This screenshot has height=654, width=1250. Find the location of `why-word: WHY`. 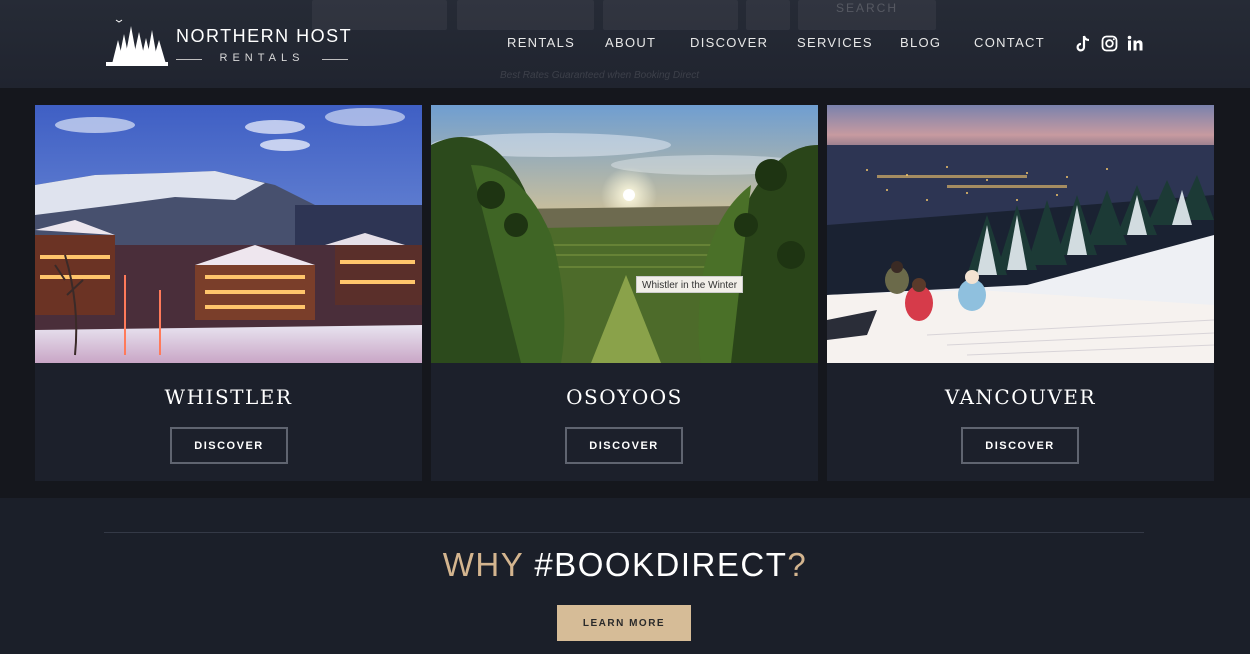

why-word: WHY is located at coordinates (488, 564).